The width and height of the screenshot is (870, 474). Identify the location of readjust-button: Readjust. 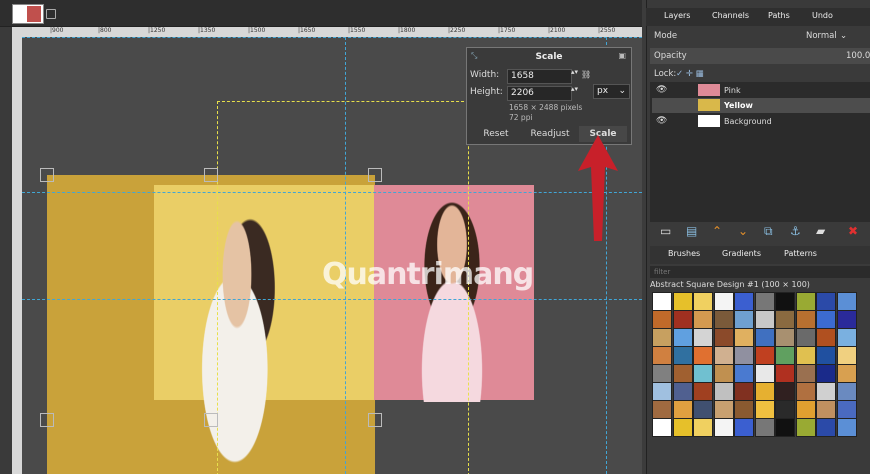
(550, 134).